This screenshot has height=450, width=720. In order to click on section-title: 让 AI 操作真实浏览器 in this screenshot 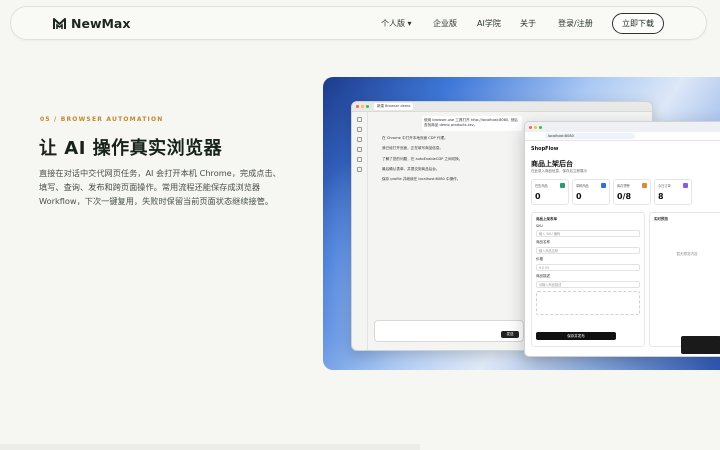, I will do `click(131, 148)`.